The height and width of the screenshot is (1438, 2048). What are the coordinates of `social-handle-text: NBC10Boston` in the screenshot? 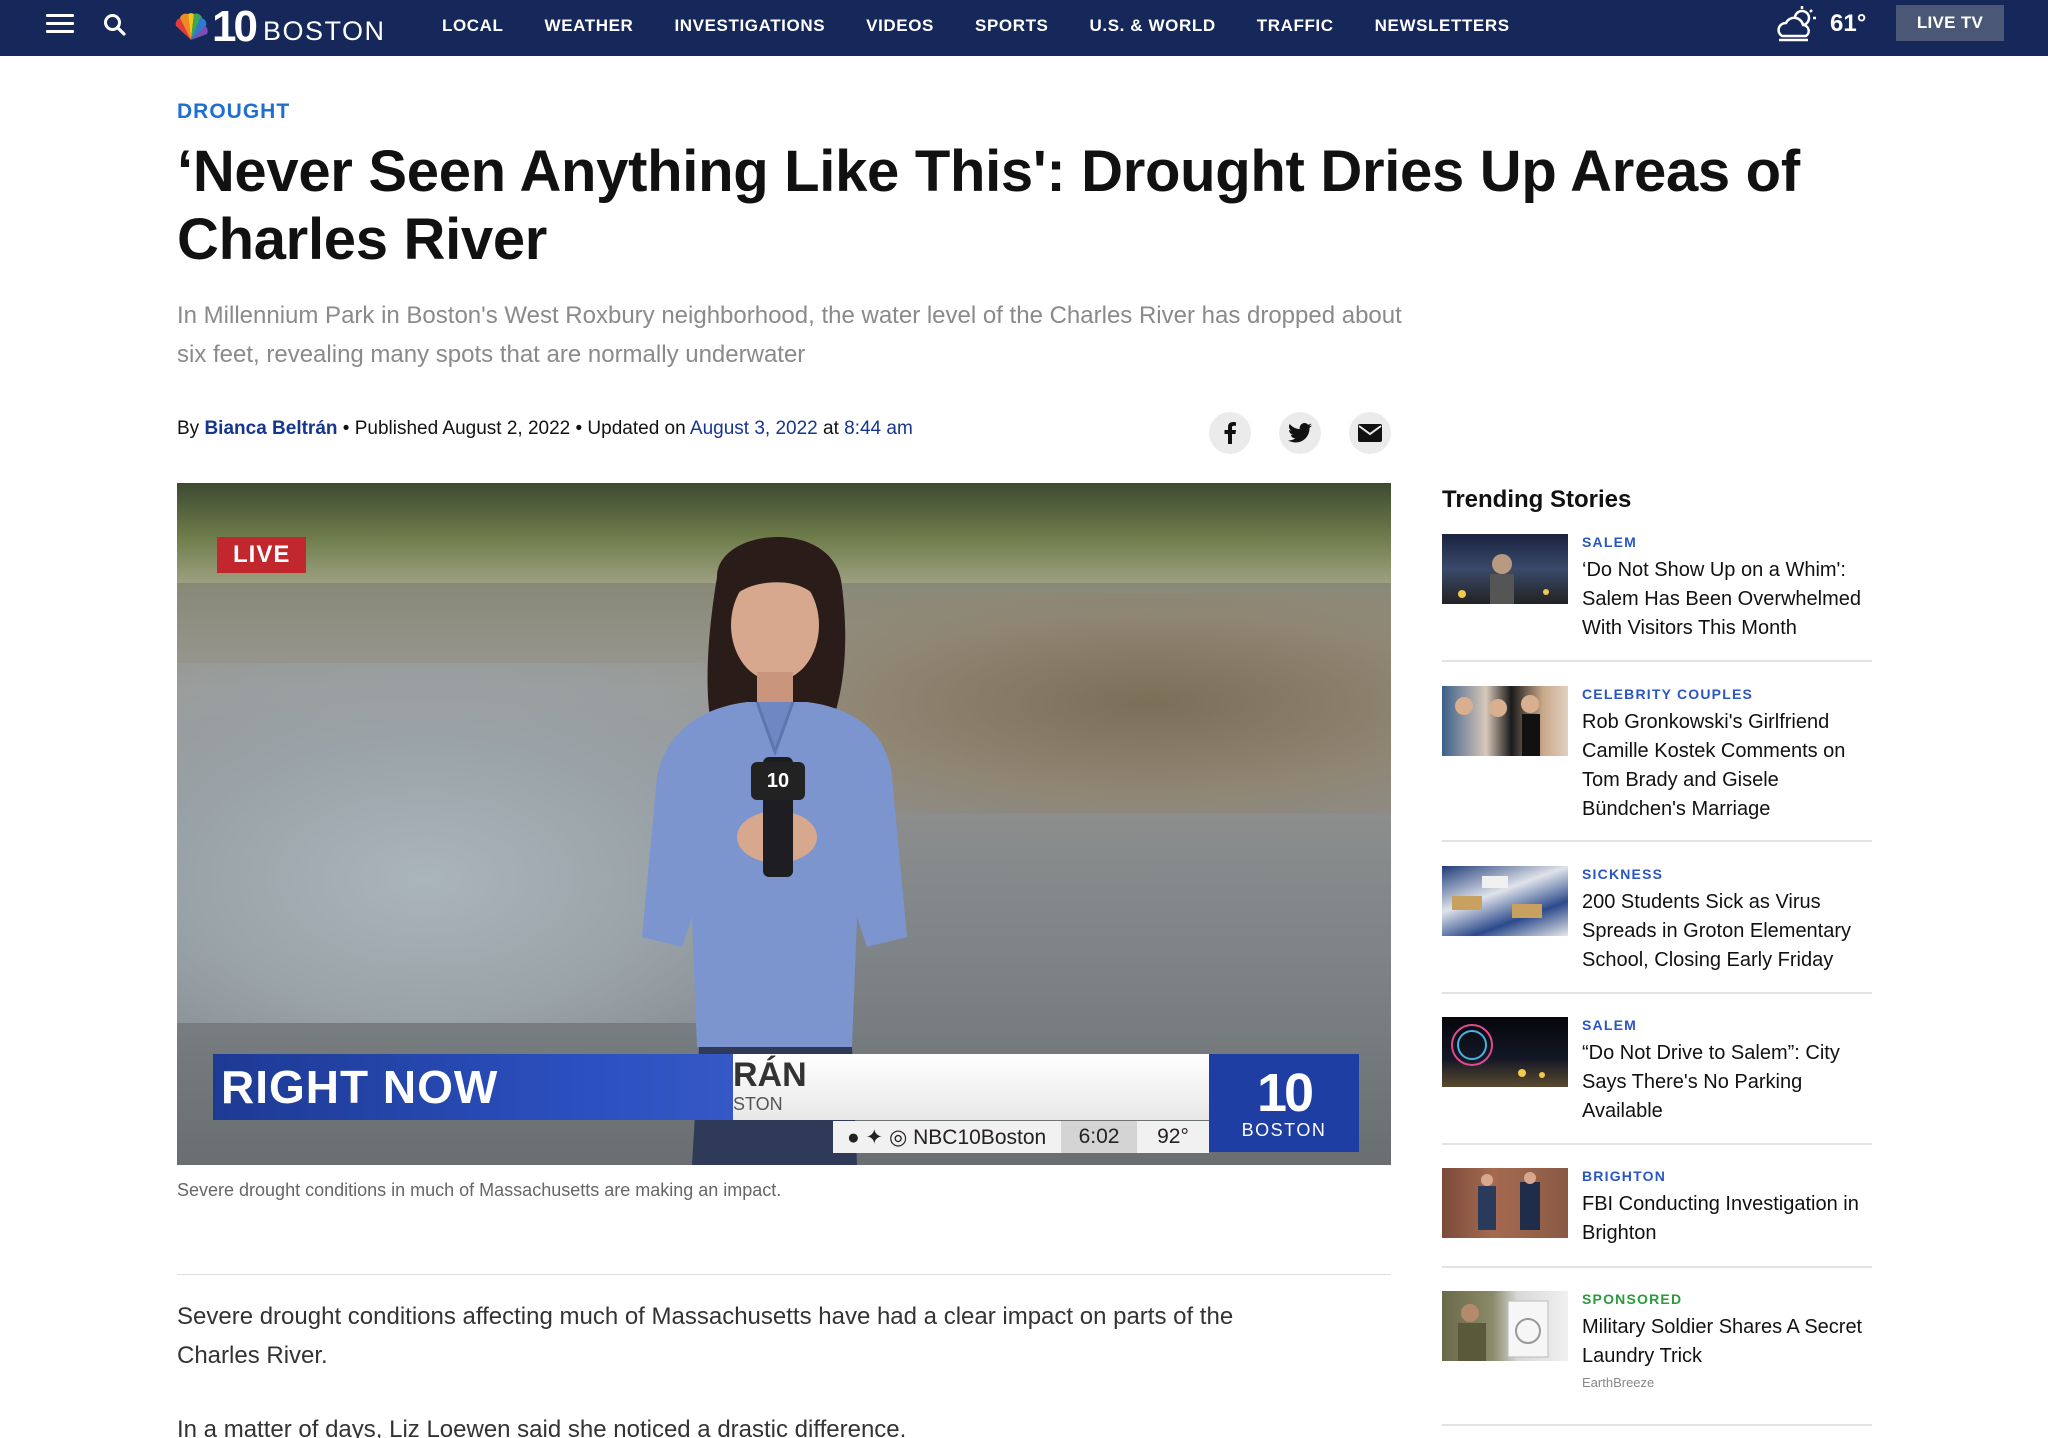 It's located at (980, 1137).